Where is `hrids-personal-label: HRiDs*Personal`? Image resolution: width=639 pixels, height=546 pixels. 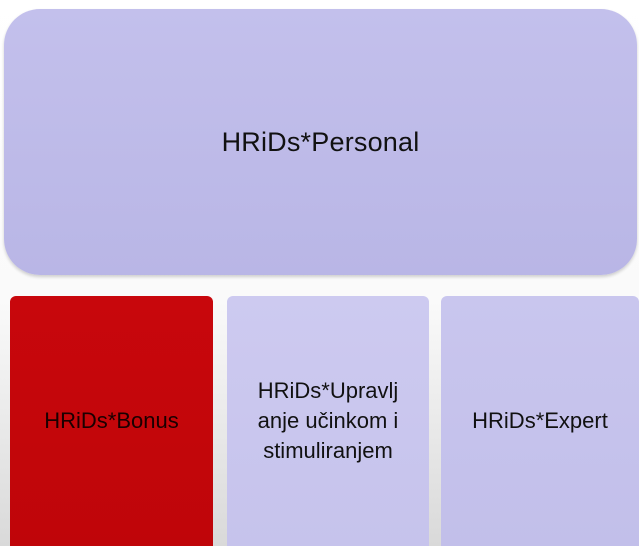 hrids-personal-label: HRiDs*Personal is located at coordinates (320, 141).